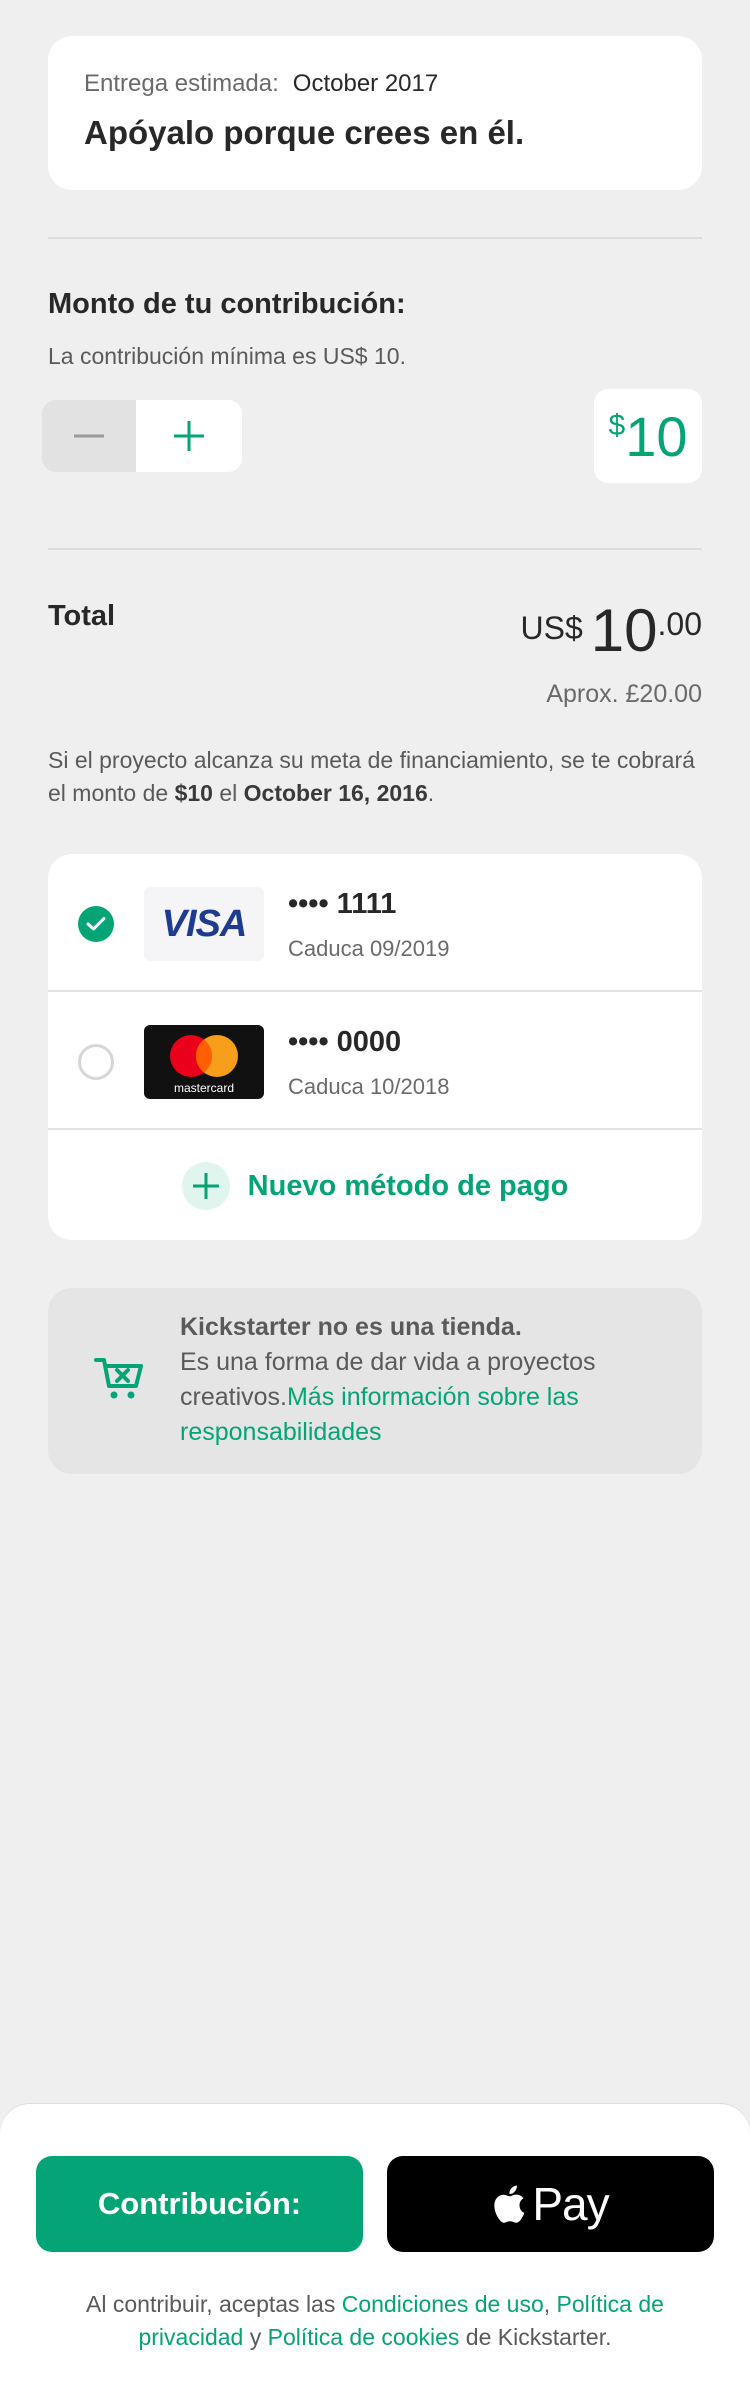  Describe the element at coordinates (119, 1381) in the screenshot. I see `cart-icon` at that location.